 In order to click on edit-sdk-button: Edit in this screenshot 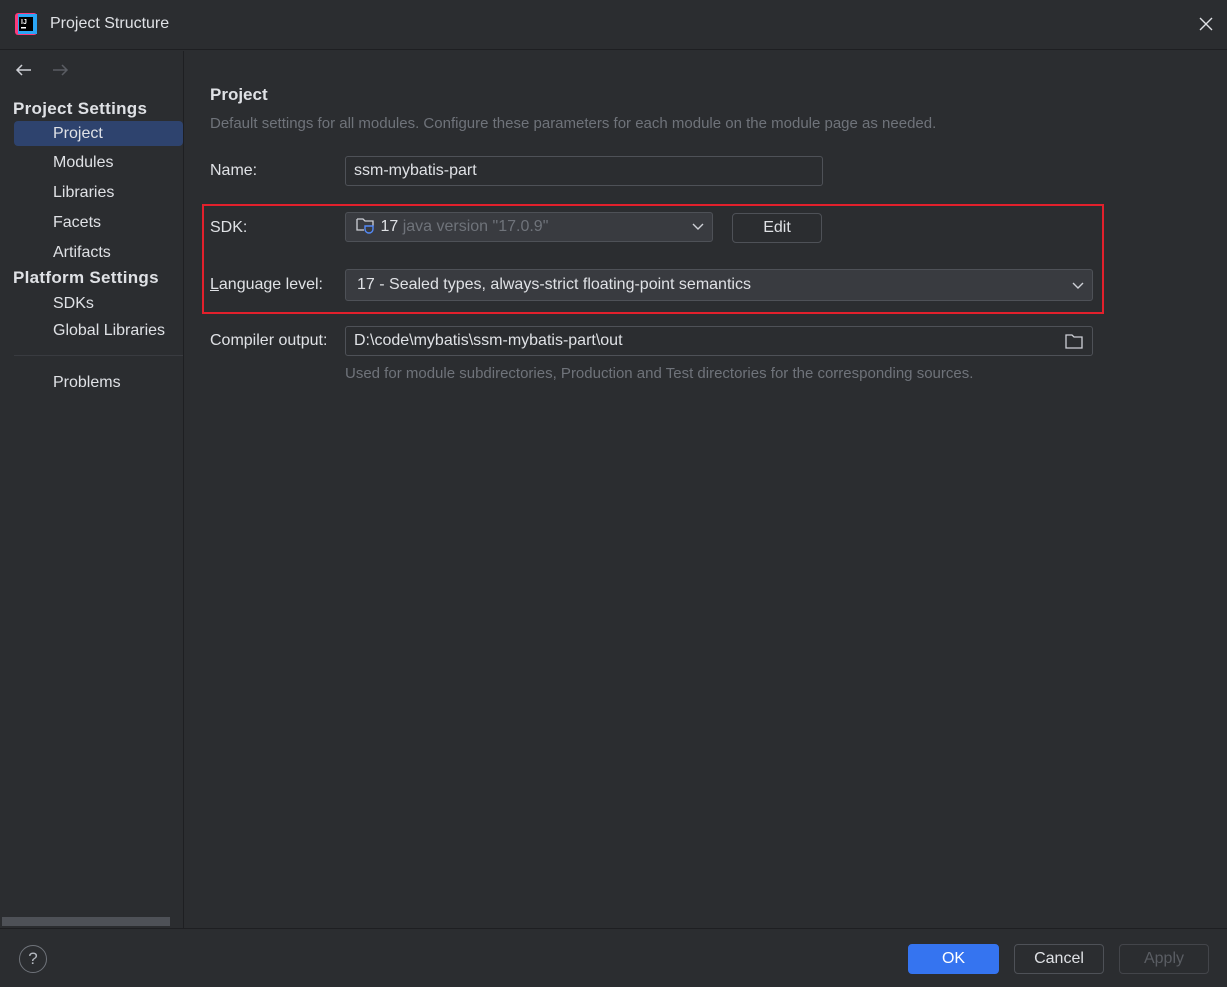, I will do `click(777, 228)`.